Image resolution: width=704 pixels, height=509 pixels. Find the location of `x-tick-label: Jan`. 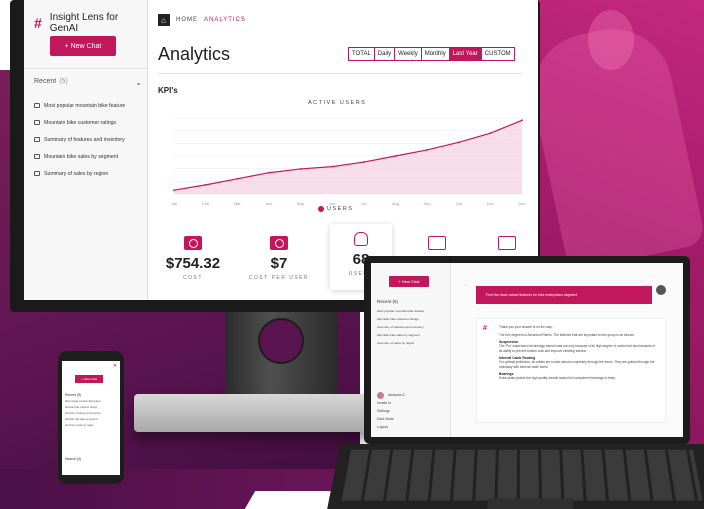

x-tick-label: Jan is located at coordinates (174, 203).